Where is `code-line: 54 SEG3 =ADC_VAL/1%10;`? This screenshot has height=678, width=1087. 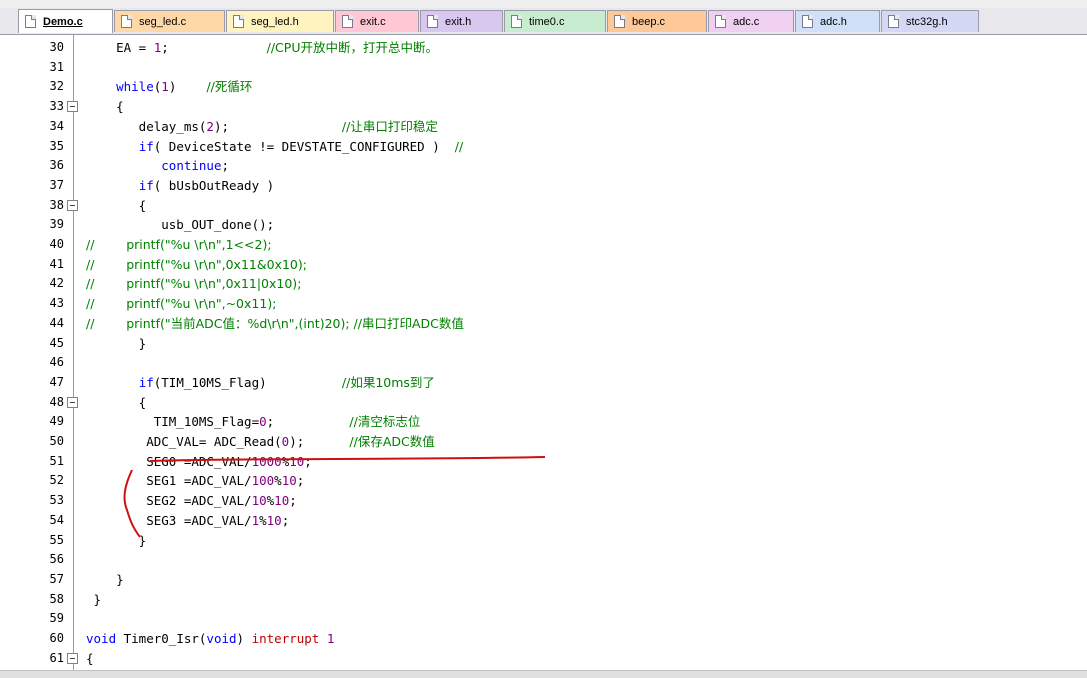
code-line: 54 SEG3 =ADC_VAL/1%10; is located at coordinates (543, 520).